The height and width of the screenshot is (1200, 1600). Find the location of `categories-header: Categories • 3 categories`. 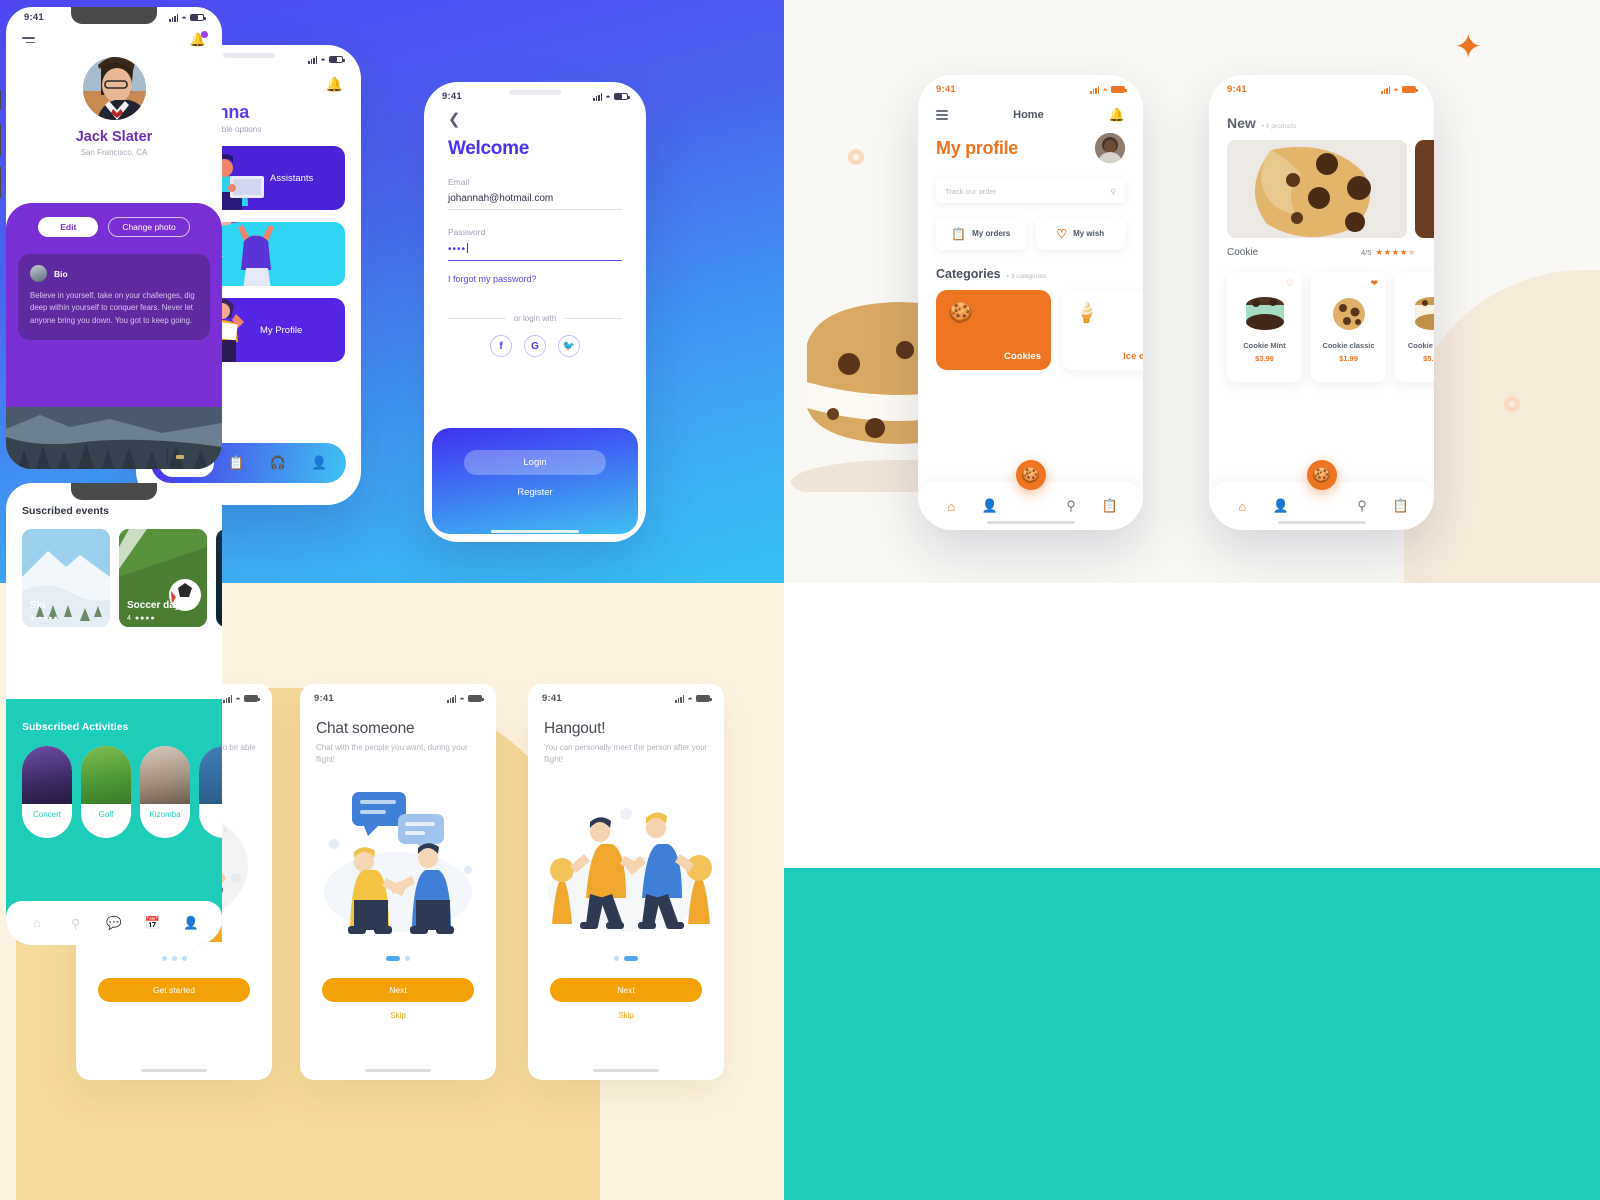

categories-header: Categories • 3 categories is located at coordinates (1030, 274).